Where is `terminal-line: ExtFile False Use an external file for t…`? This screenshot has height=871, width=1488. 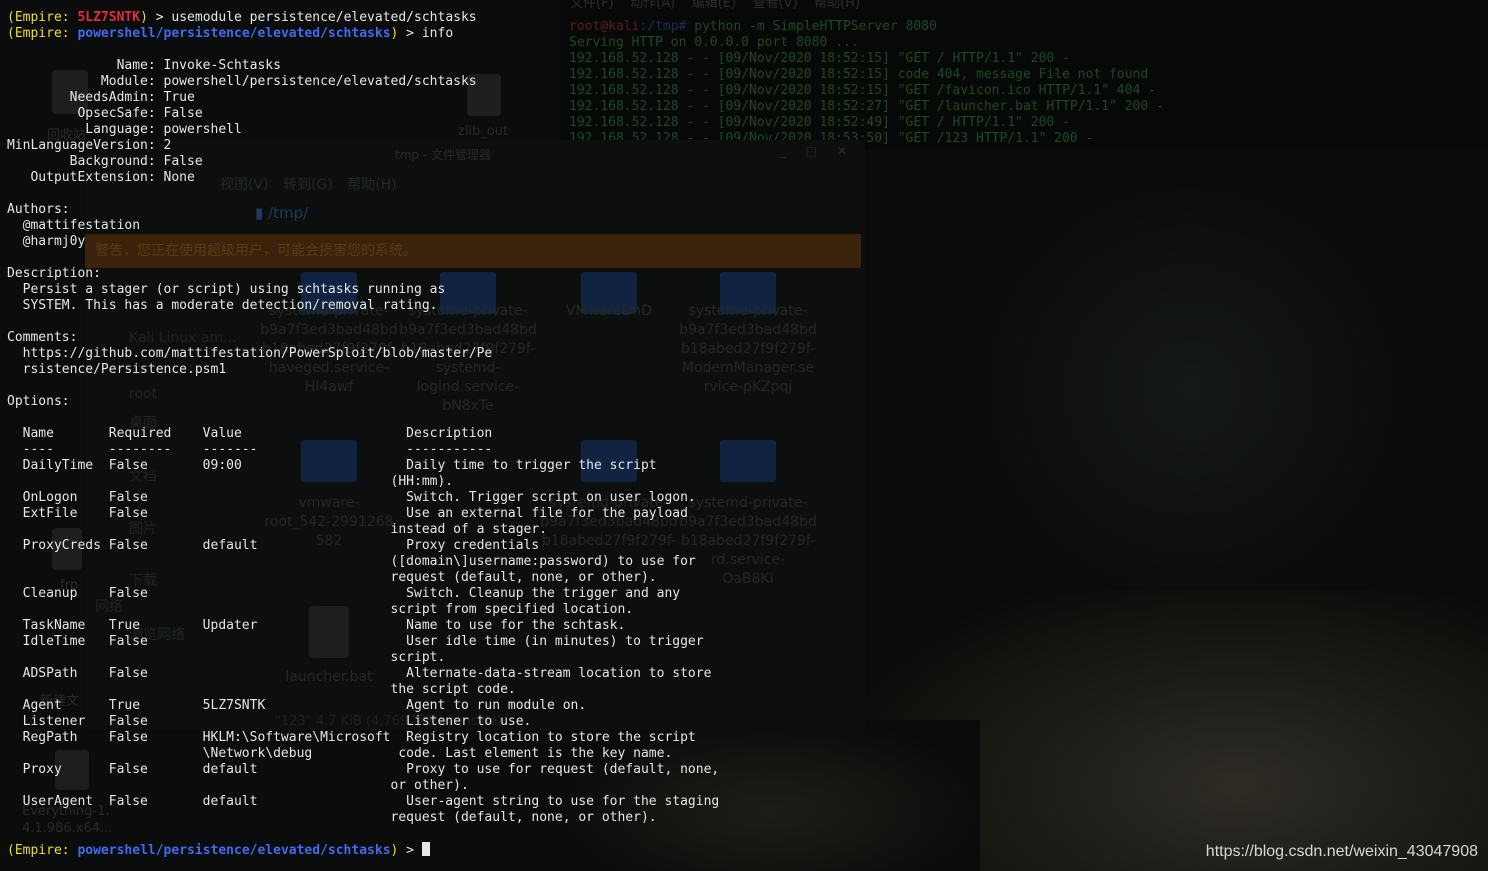
terminal-line: ExtFile False Use an external file for t… is located at coordinates (363, 514).